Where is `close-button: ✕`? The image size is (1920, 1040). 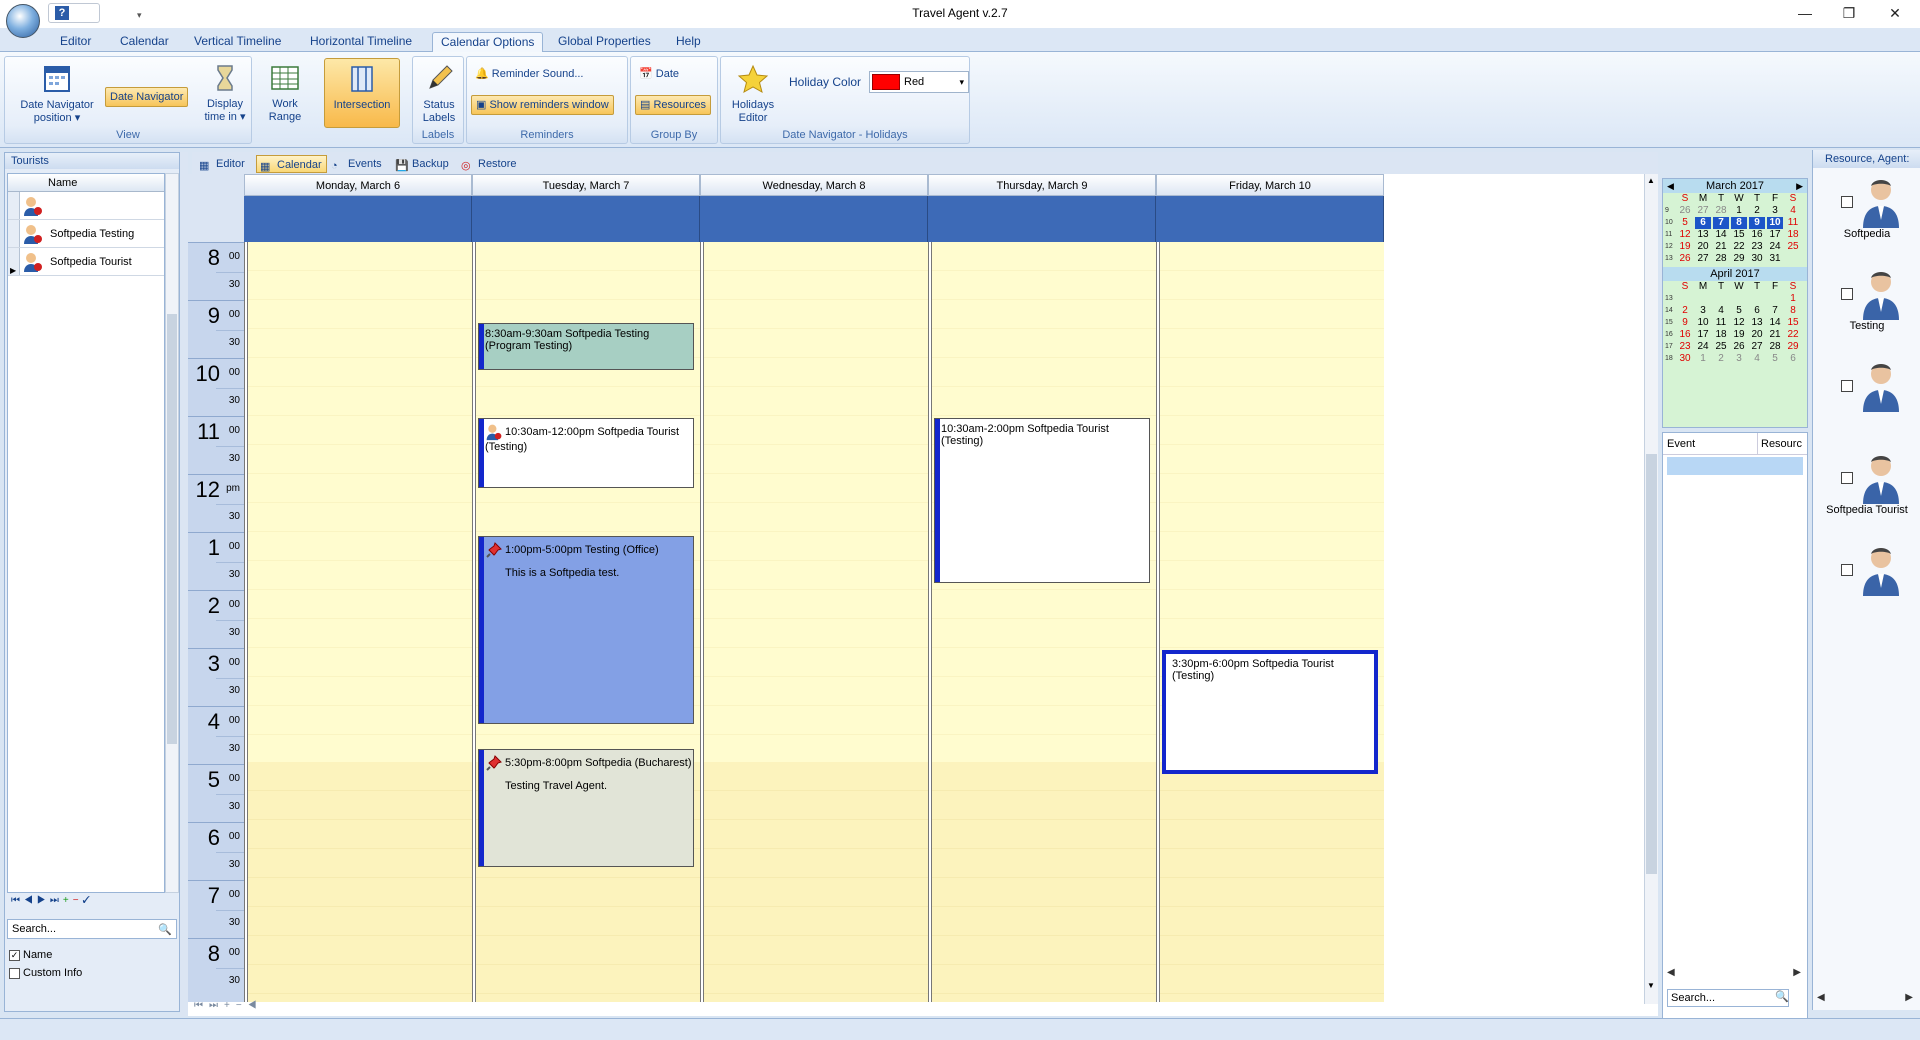 close-button: ✕ is located at coordinates (1895, 13).